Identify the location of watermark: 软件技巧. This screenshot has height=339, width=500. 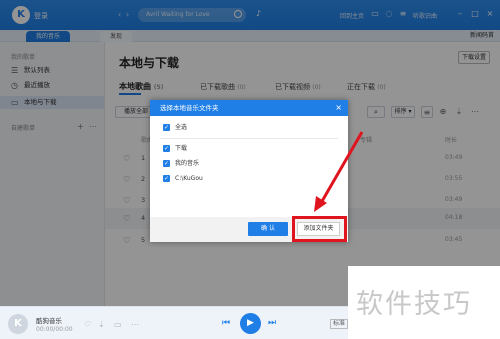
(424, 302).